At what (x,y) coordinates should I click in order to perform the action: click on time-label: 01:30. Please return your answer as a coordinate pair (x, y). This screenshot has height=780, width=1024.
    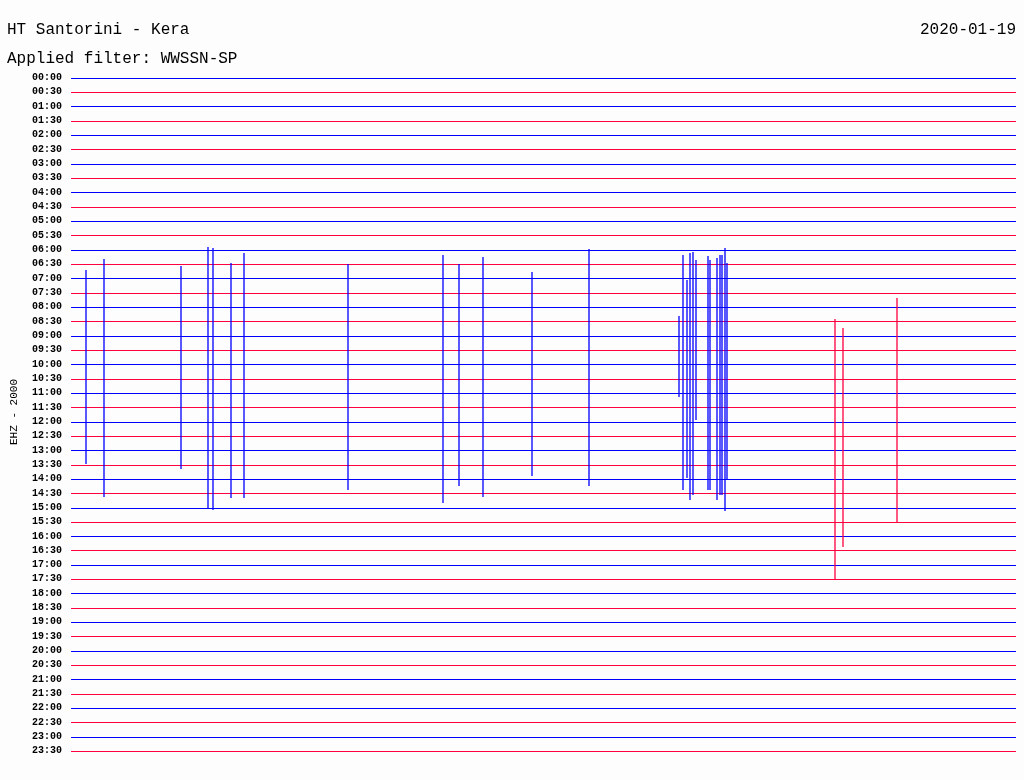
    Looking at the image, I should click on (47, 121).